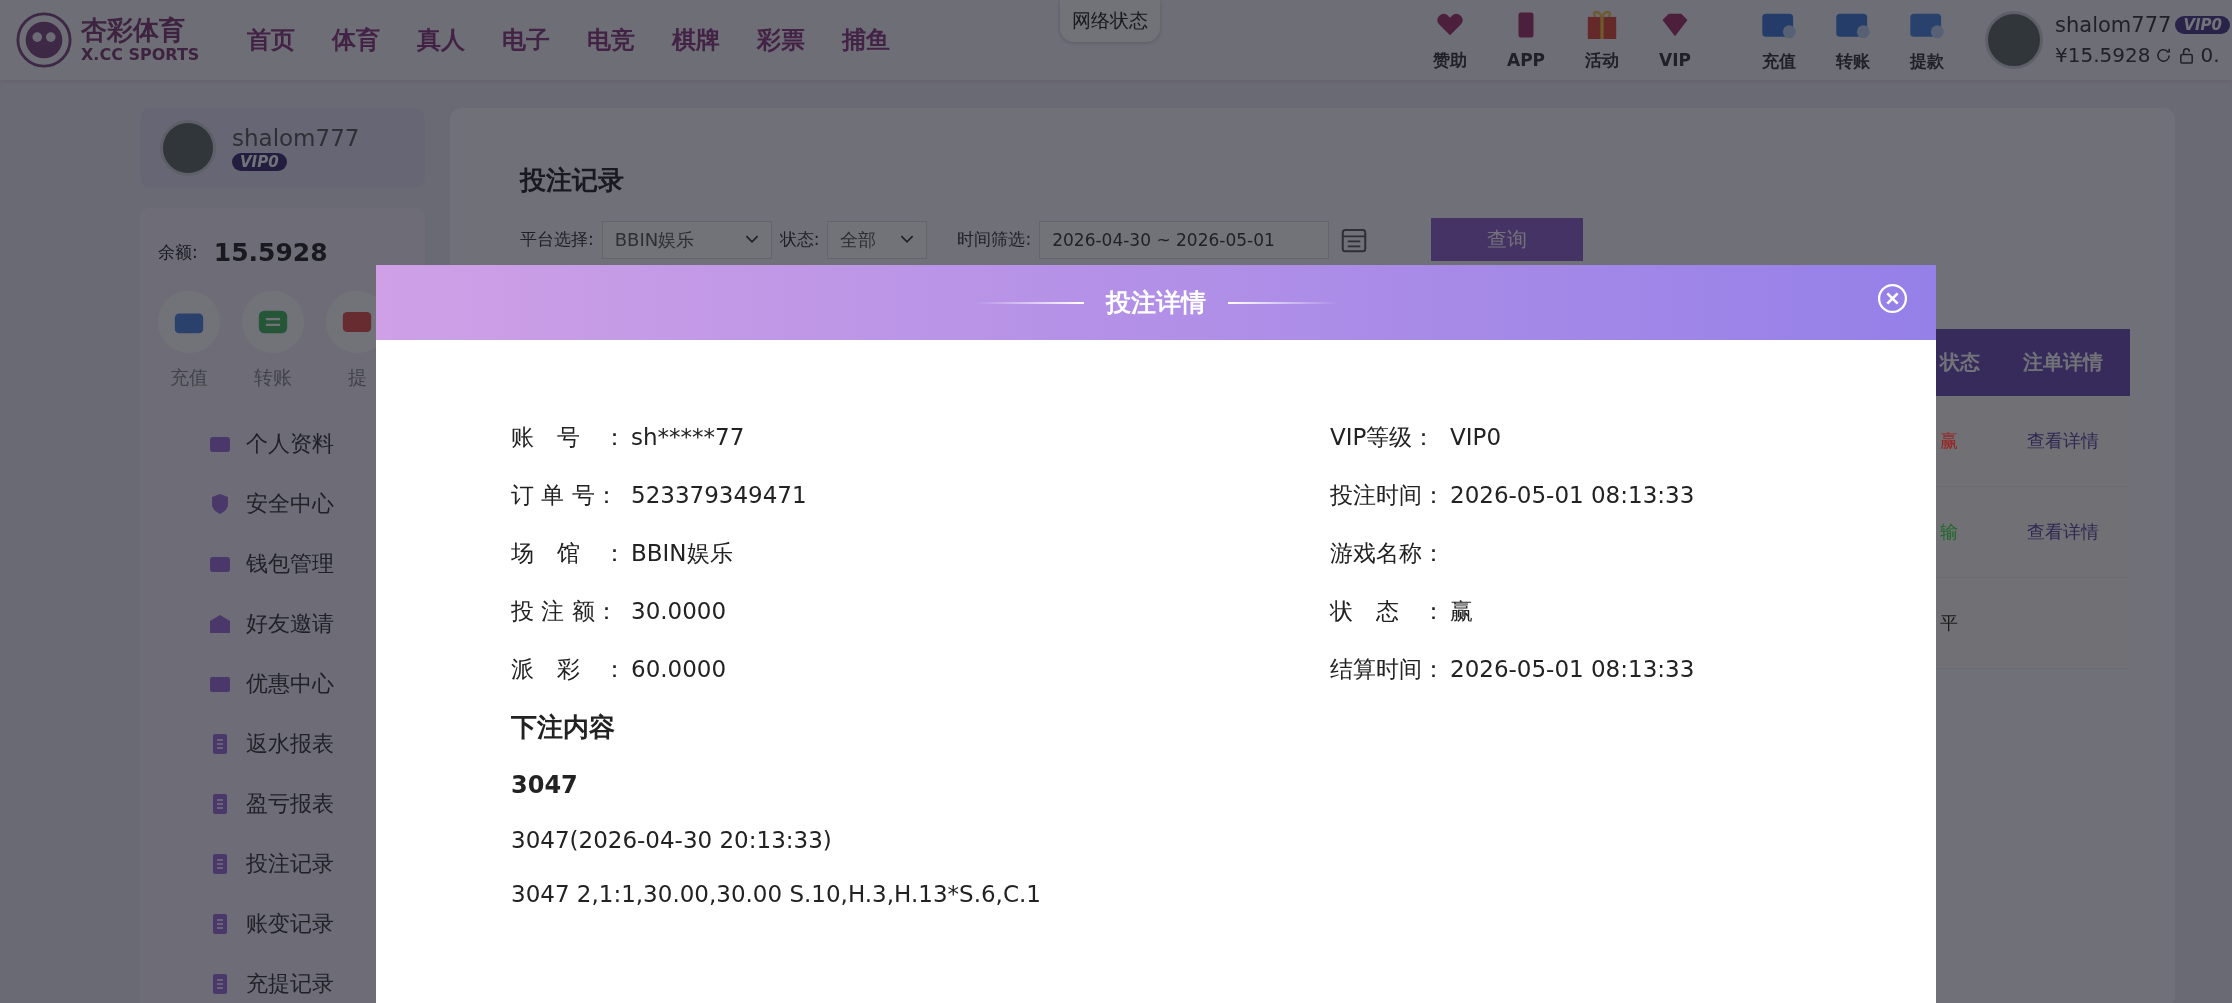 This screenshot has width=2232, height=1003. What do you see at coordinates (1927, 40) in the screenshot?
I see `wallet-link: 提款` at bounding box center [1927, 40].